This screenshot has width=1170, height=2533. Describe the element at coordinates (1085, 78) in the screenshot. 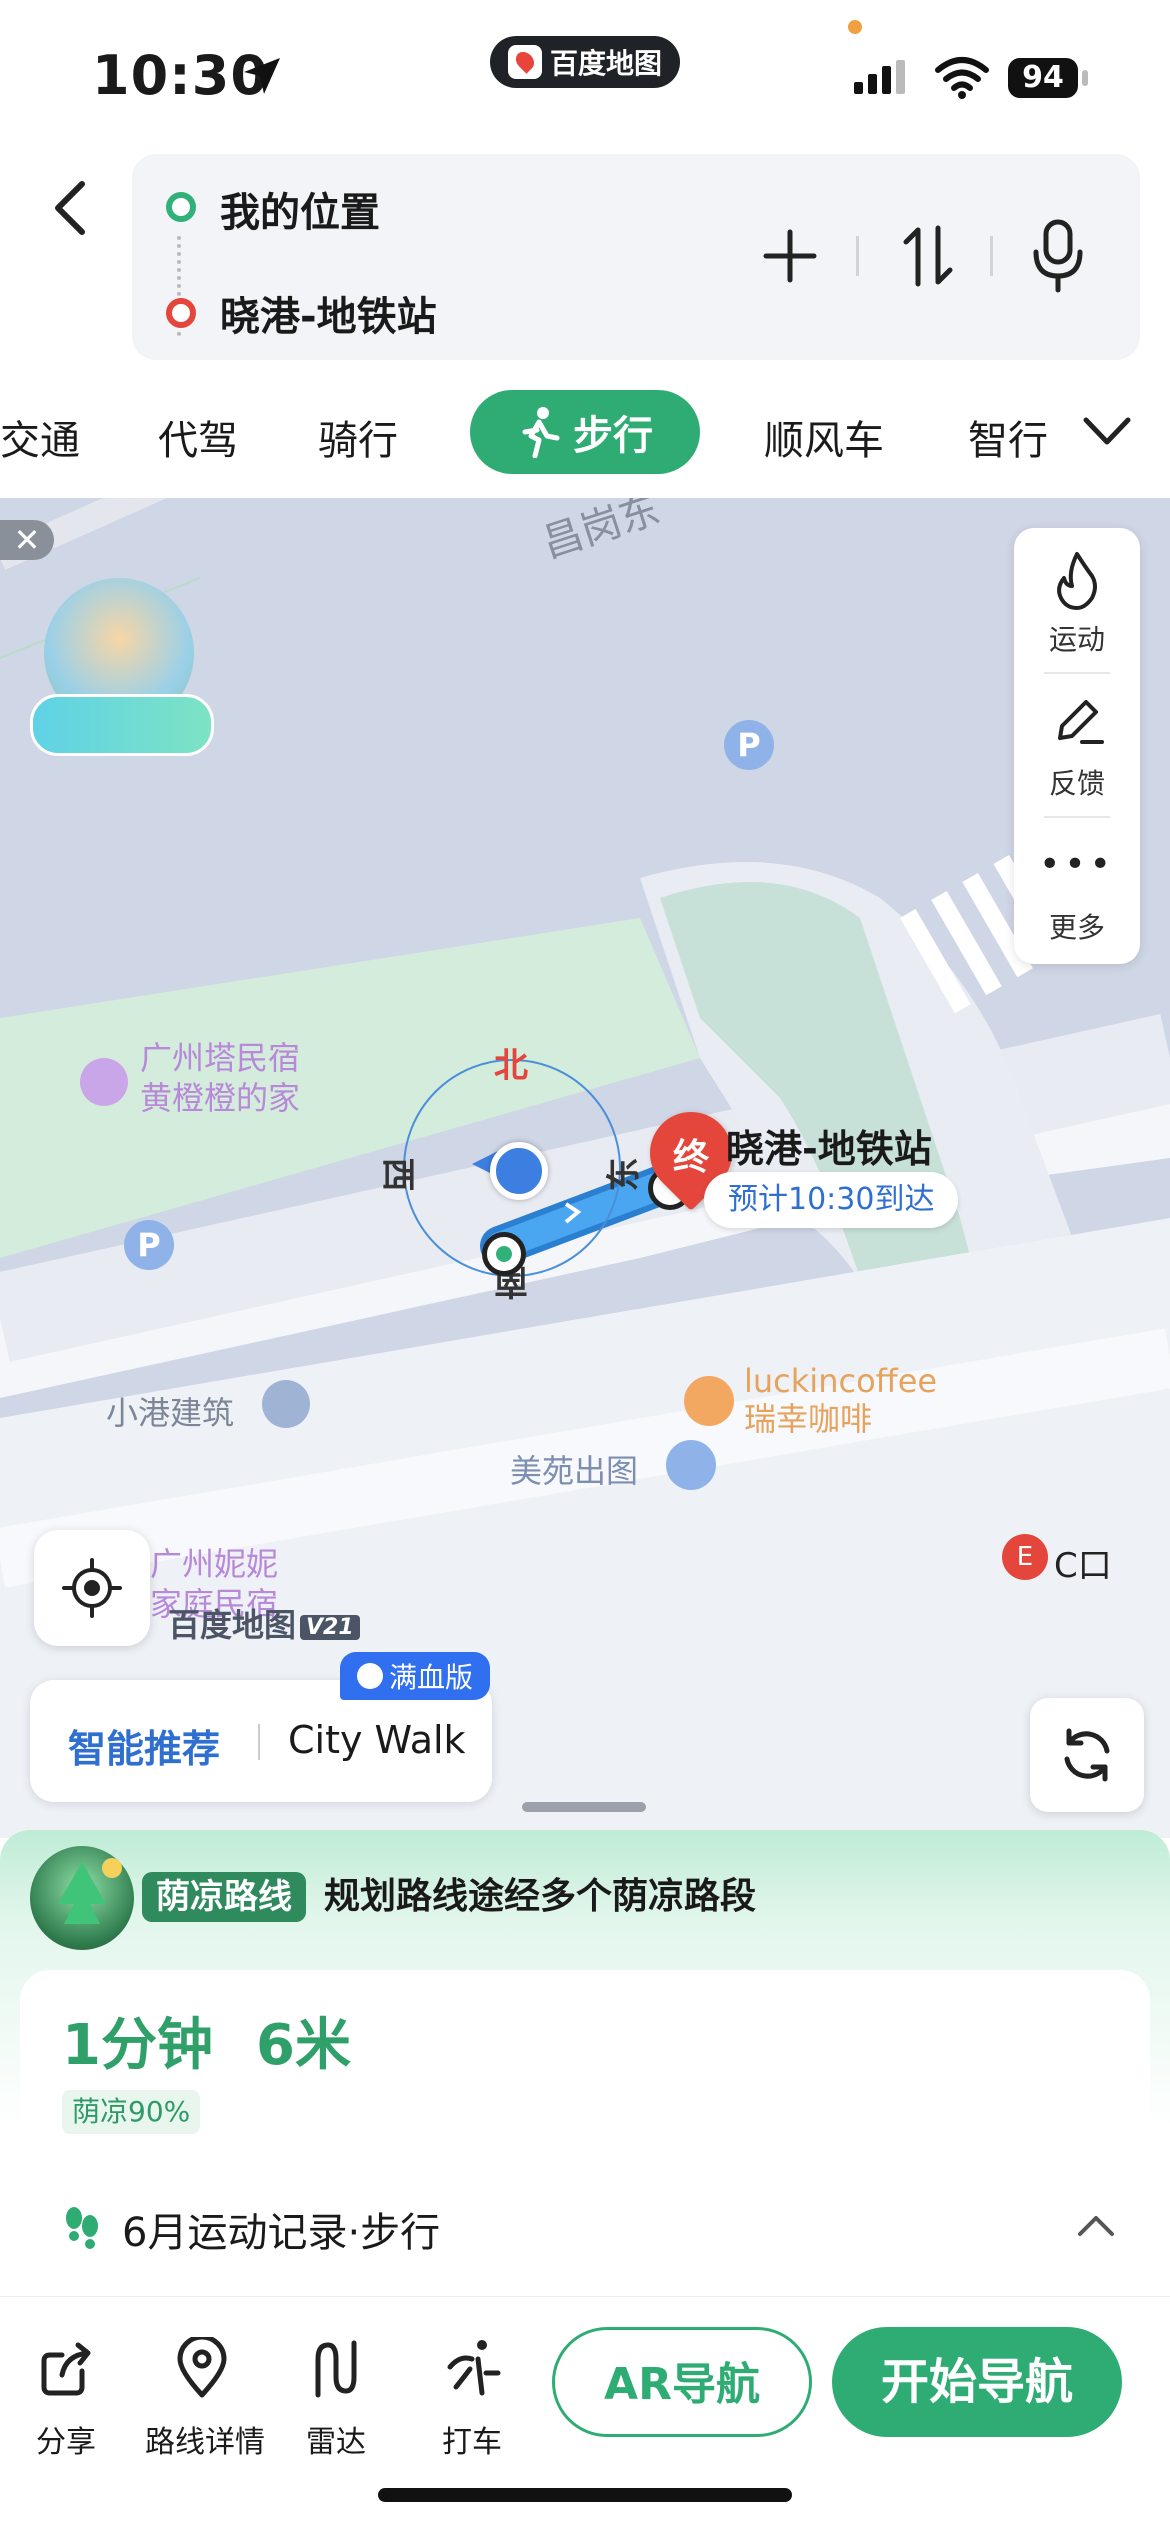

I see `battery-tip` at that location.